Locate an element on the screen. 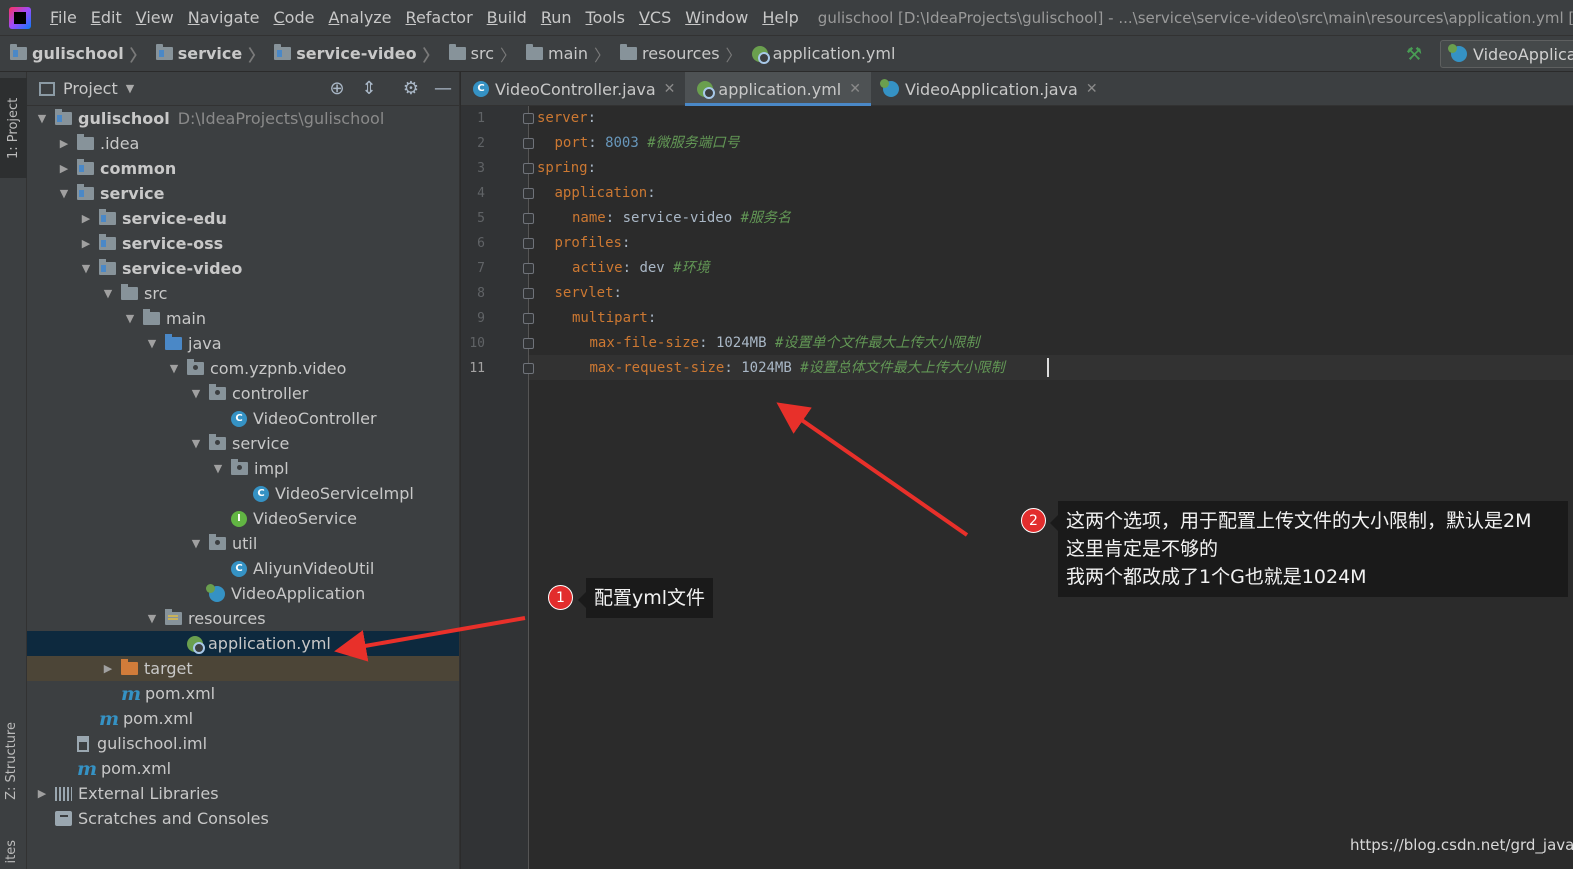  code-line: server: is located at coordinates (566, 118).